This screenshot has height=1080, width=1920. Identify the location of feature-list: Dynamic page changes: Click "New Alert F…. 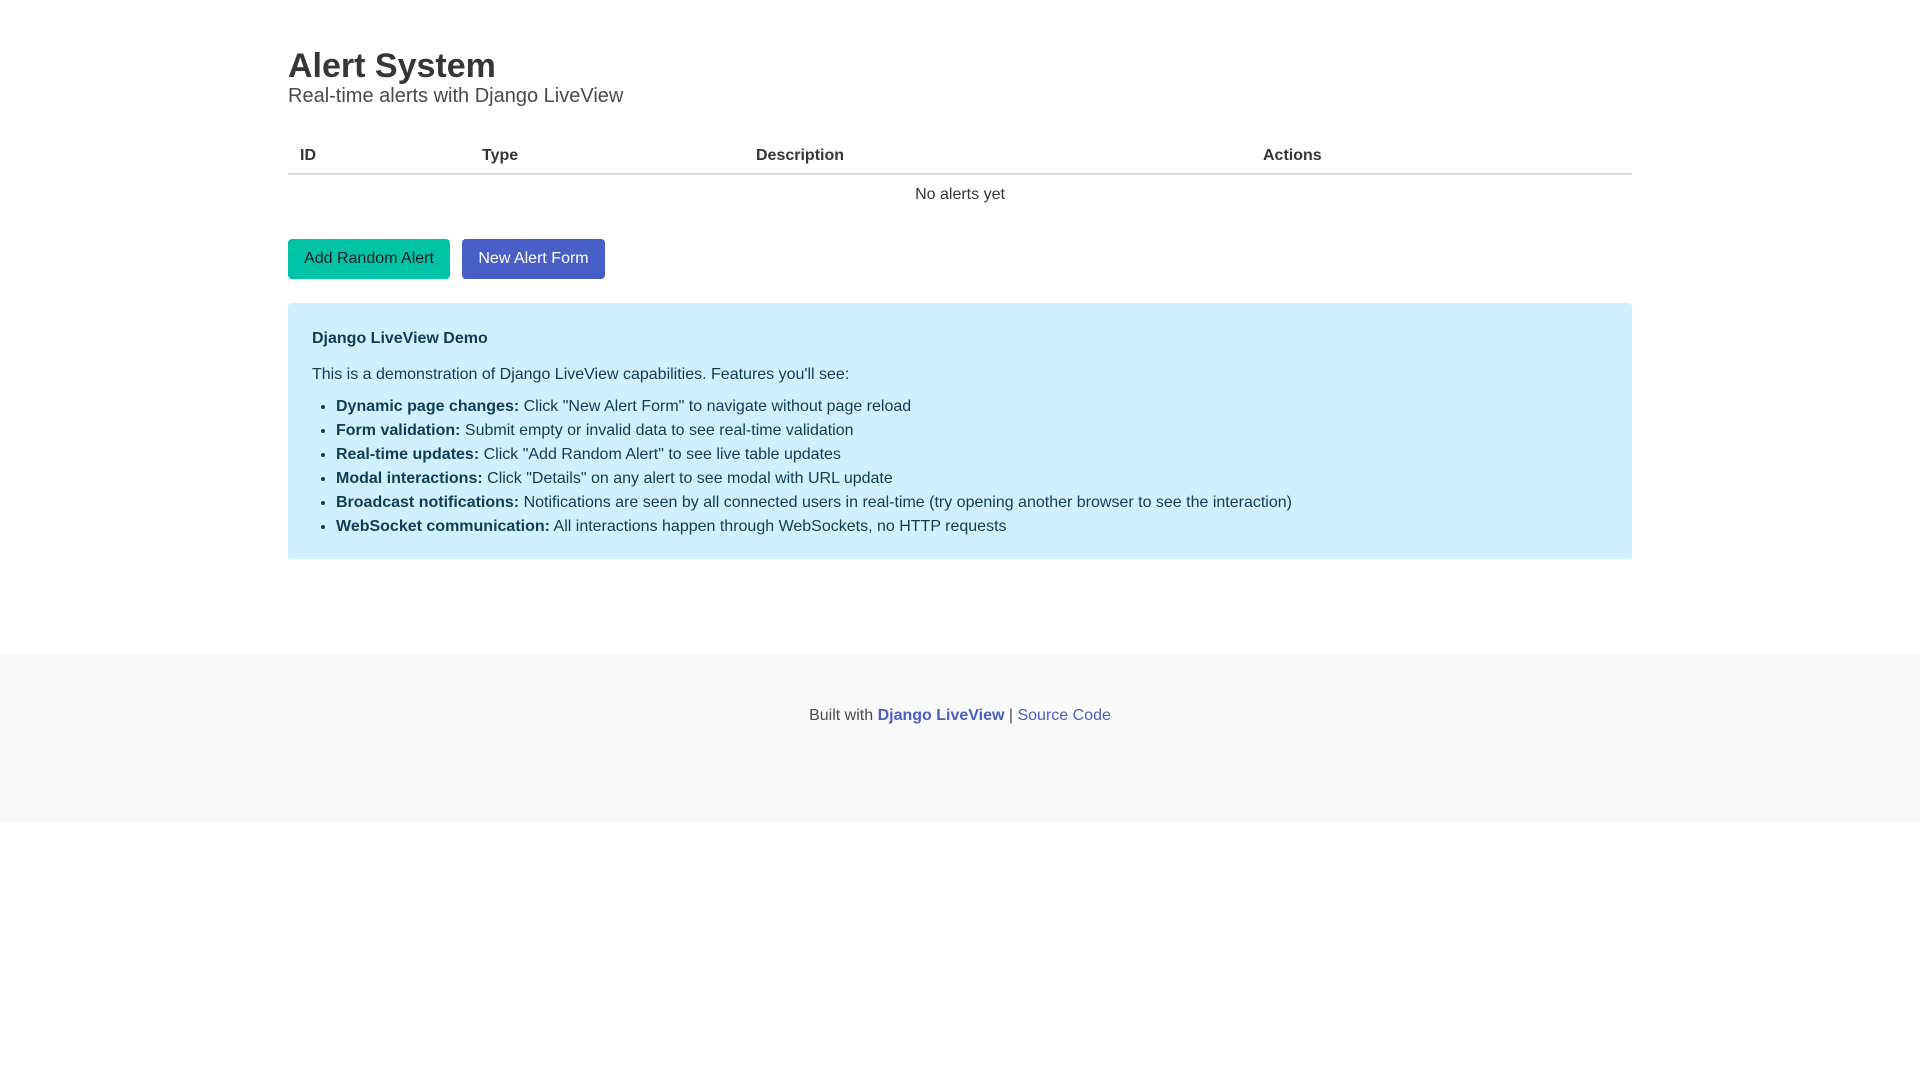
(960, 467).